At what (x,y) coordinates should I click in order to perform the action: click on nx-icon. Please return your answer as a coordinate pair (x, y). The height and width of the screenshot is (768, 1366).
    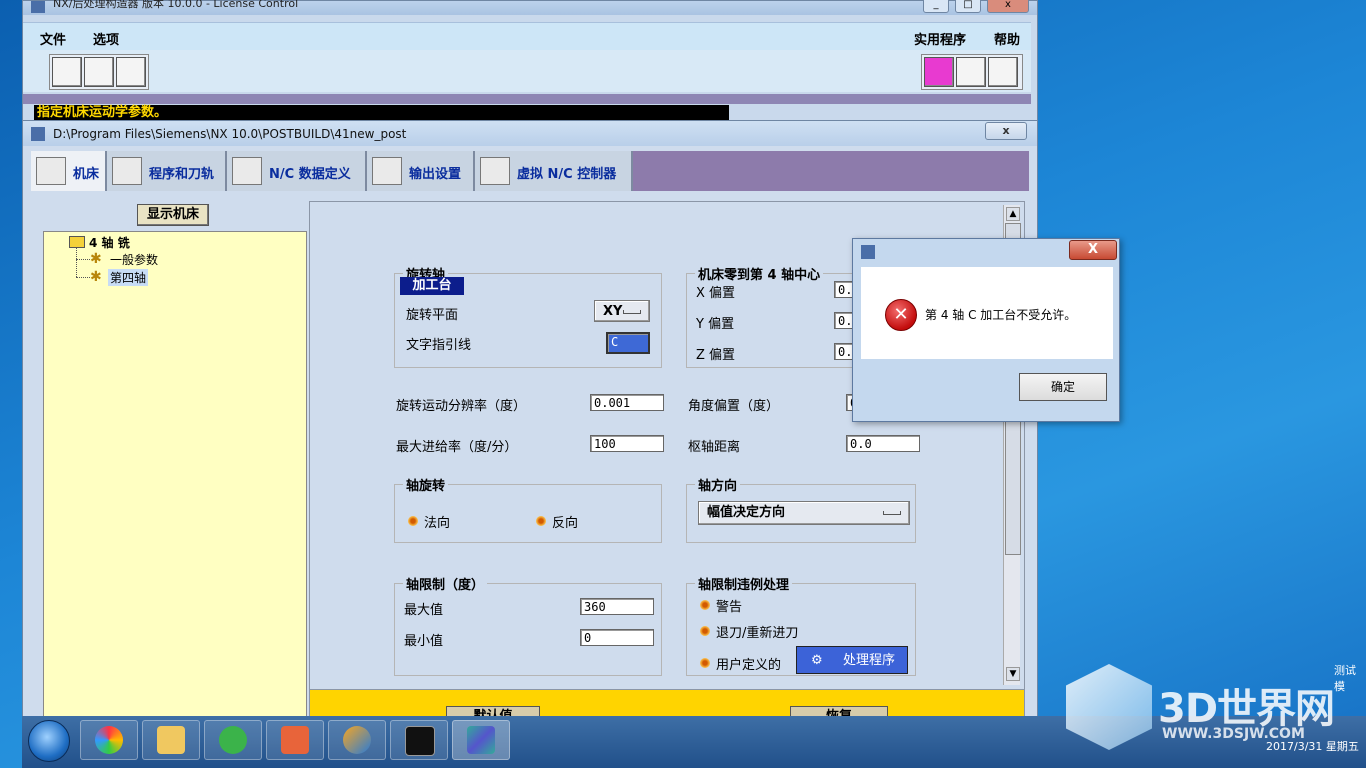
    Looking at the image, I should click on (357, 740).